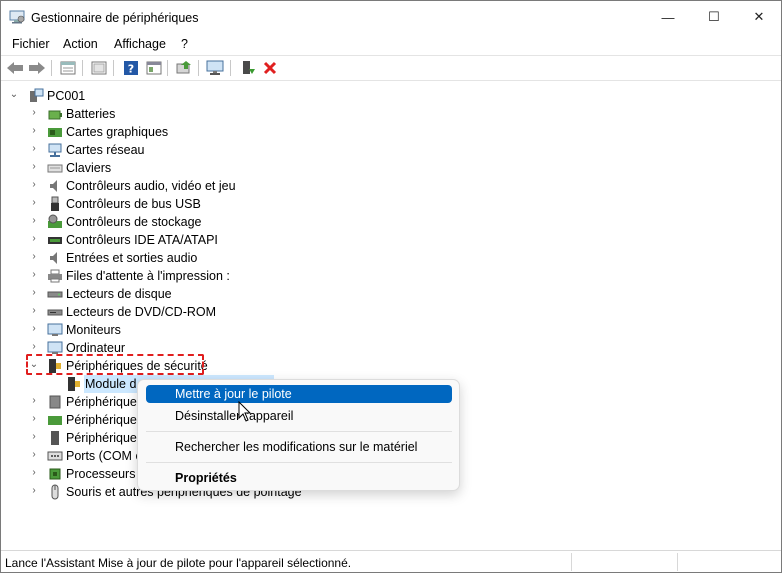 Image resolution: width=782 pixels, height=573 pixels. What do you see at coordinates (15, 68) in the screenshot?
I see `back-button` at bounding box center [15, 68].